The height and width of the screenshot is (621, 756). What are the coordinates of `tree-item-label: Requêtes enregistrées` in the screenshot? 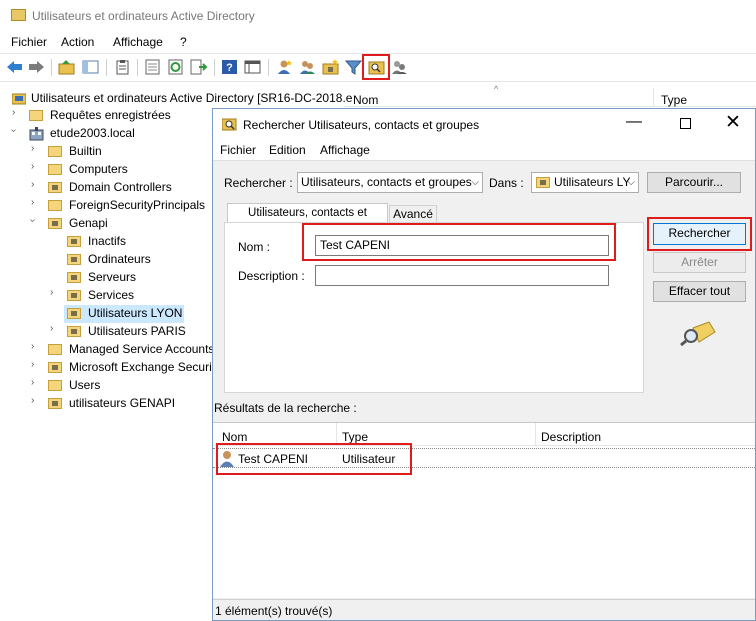 It's located at (110, 115).